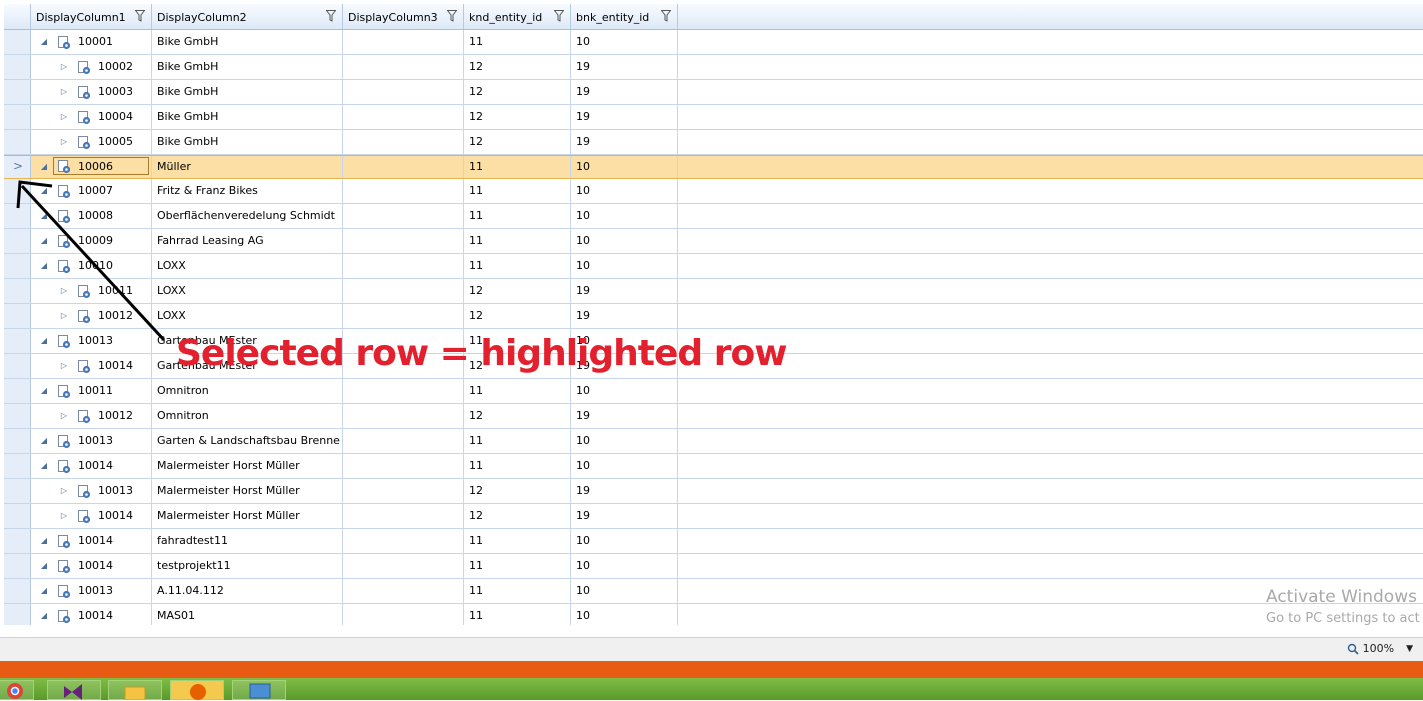  I want to click on cell-displaycolumn2: Garten & Landschaftsbau Brenne, so click(247, 441).